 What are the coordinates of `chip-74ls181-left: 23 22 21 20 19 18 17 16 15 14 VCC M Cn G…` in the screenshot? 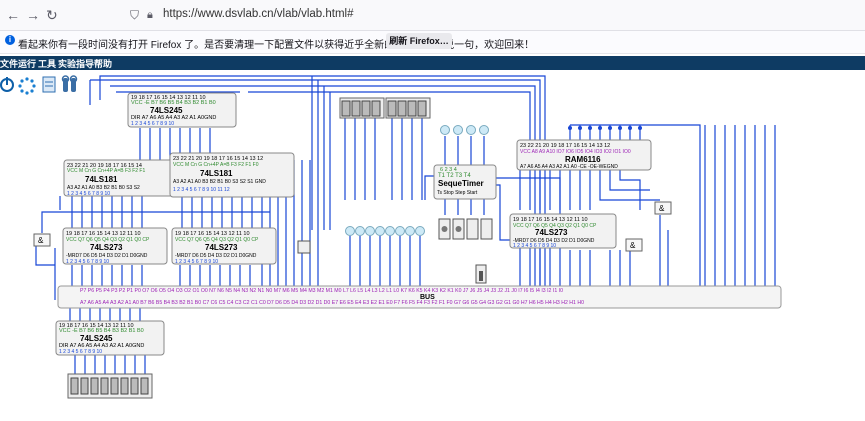 It's located at (119, 178).